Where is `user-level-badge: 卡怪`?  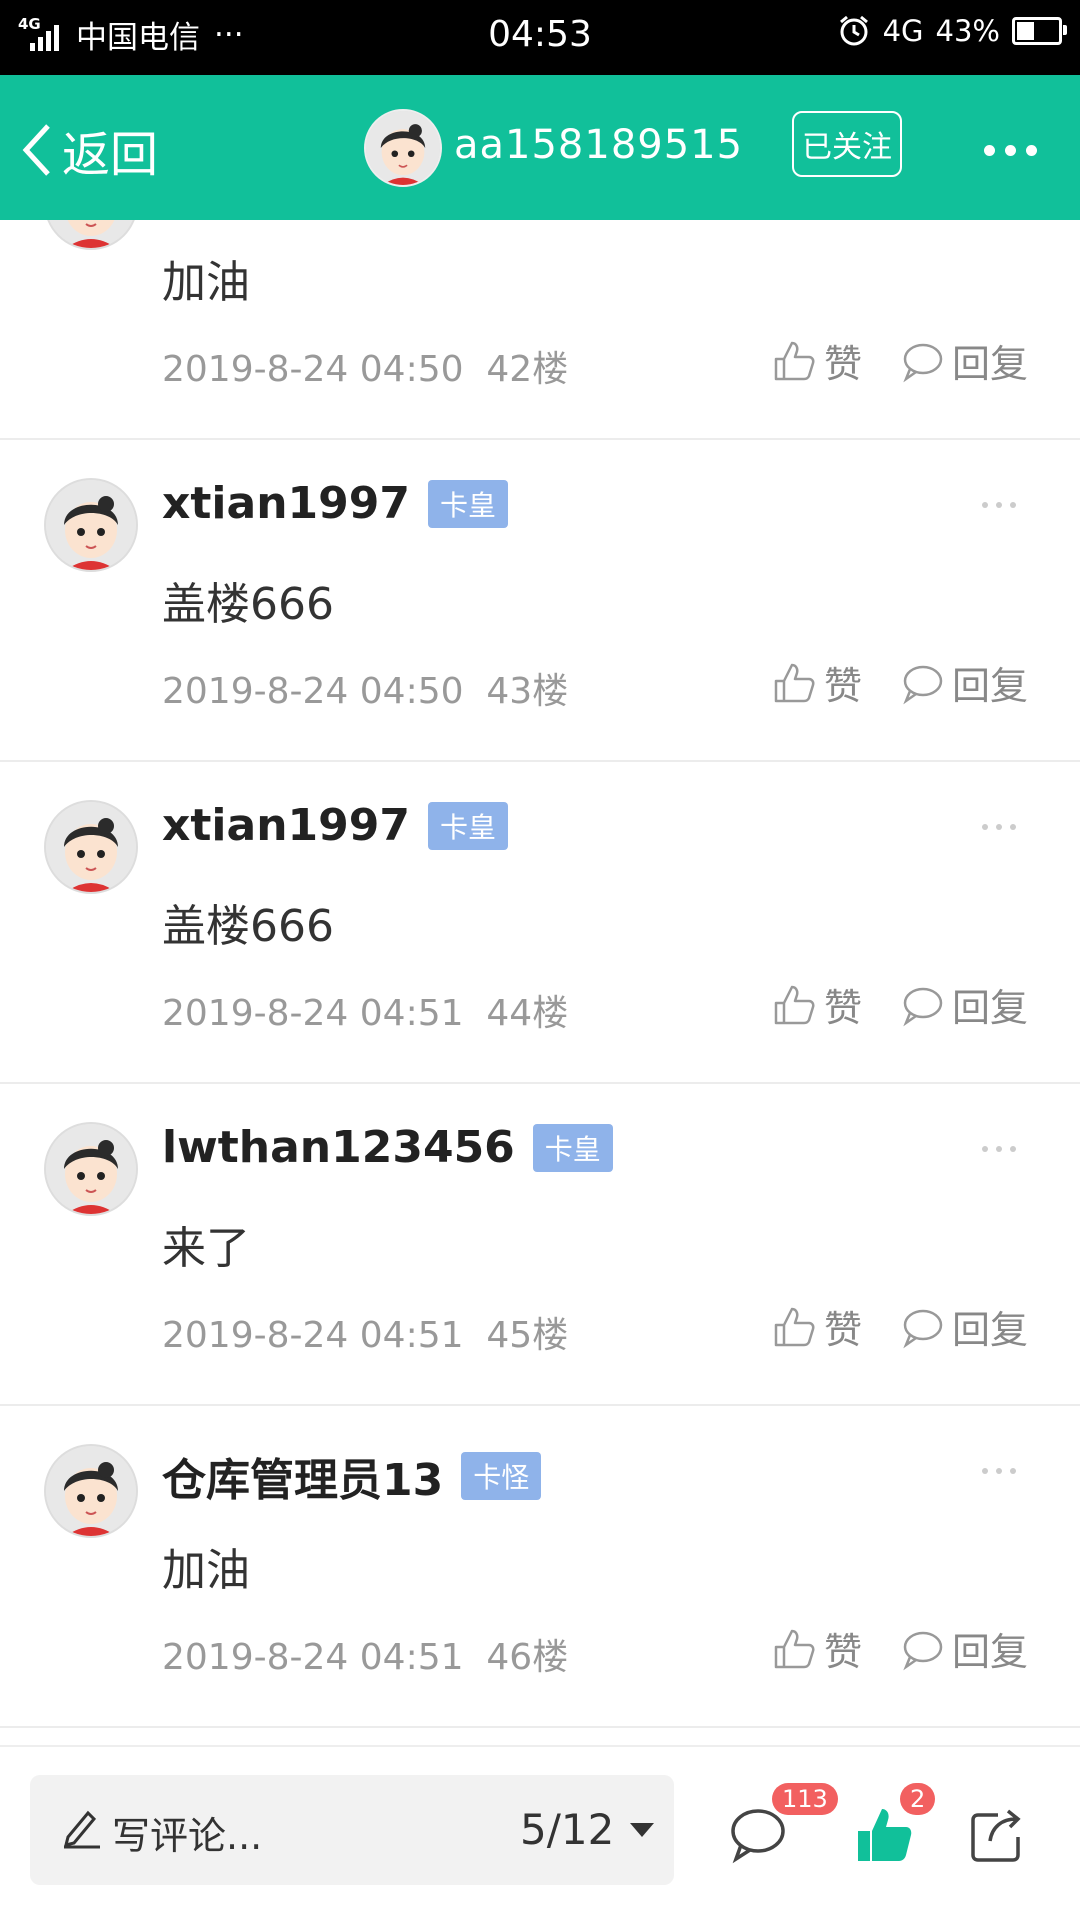 user-level-badge: 卡怪 is located at coordinates (501, 1476).